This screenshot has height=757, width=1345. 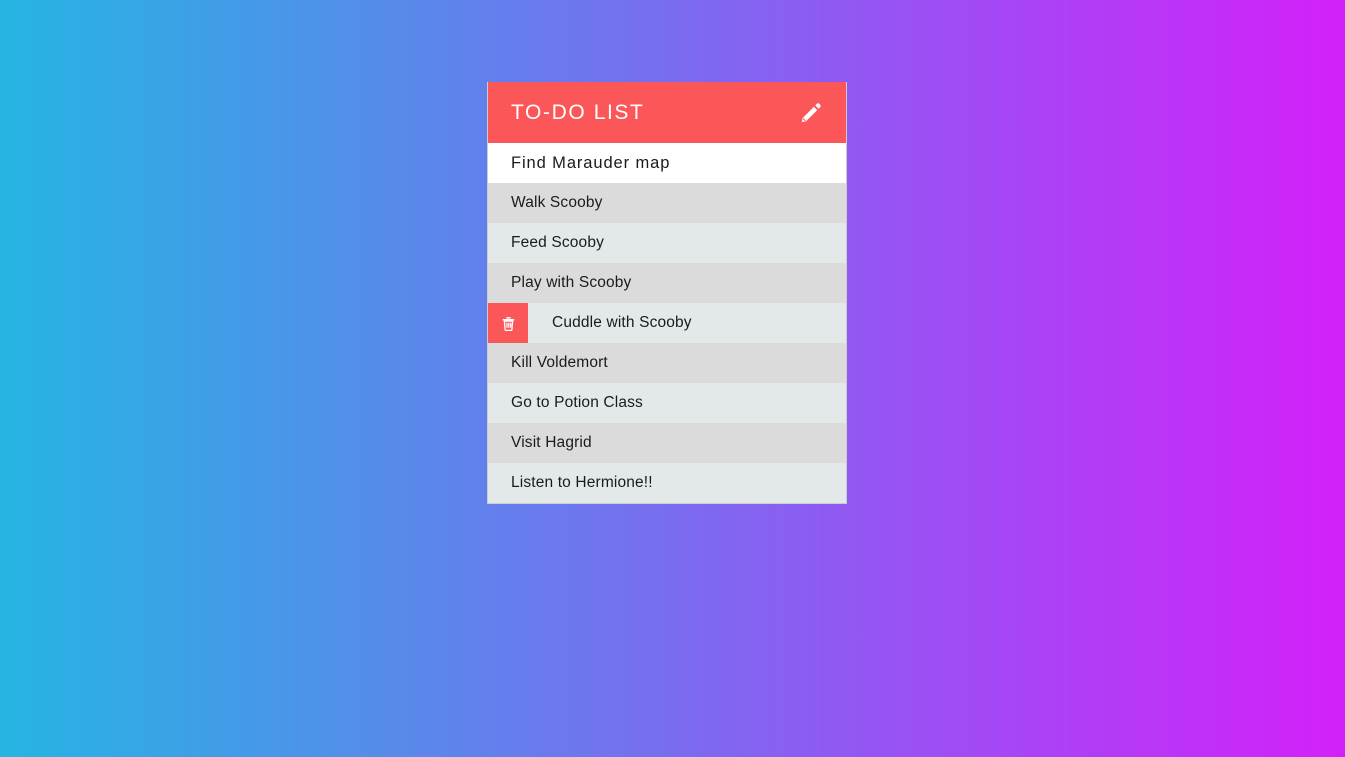 What do you see at coordinates (667, 203) in the screenshot?
I see `task-row: Walk Scooby` at bounding box center [667, 203].